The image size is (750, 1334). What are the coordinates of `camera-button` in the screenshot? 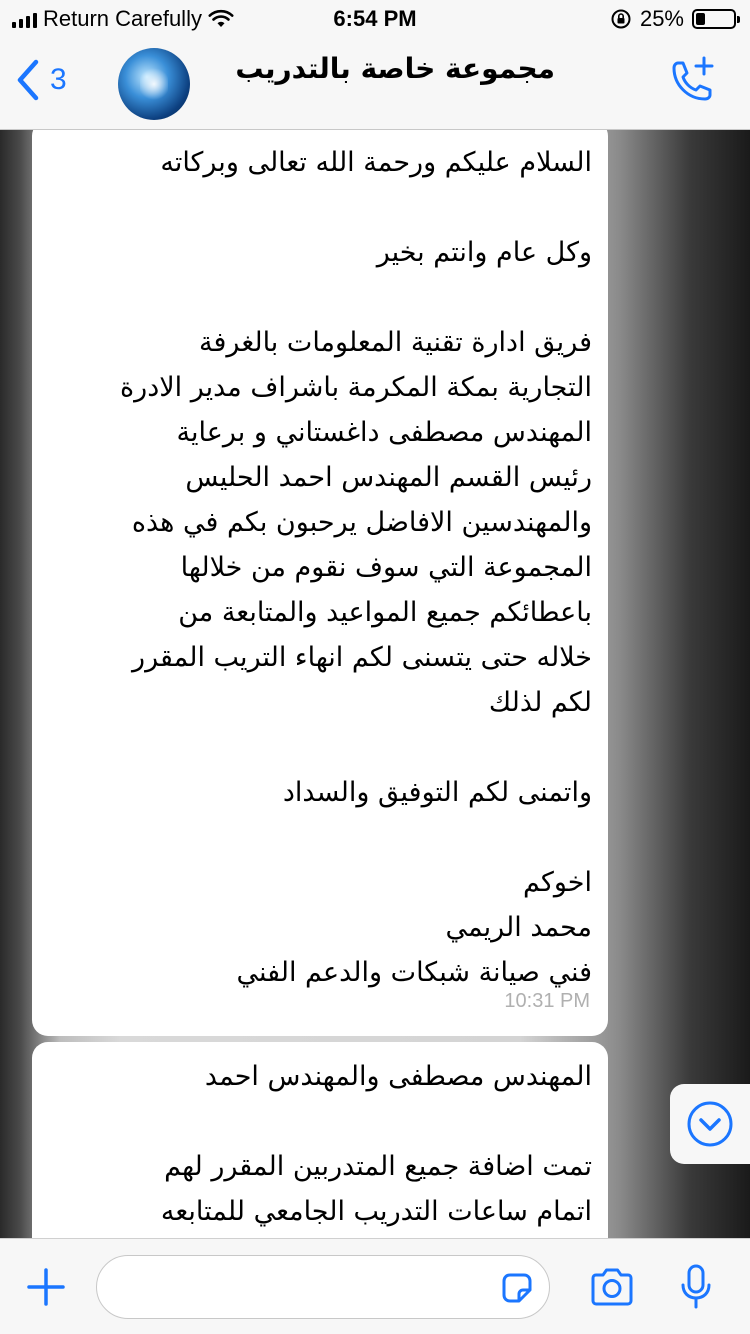 It's located at (612, 1289).